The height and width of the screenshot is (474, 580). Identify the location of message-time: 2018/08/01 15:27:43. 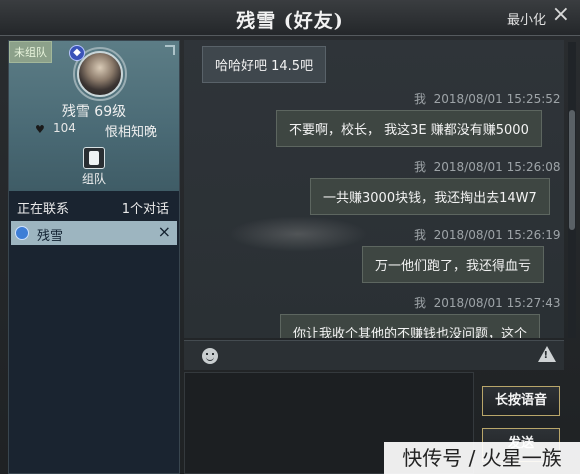
(497, 303).